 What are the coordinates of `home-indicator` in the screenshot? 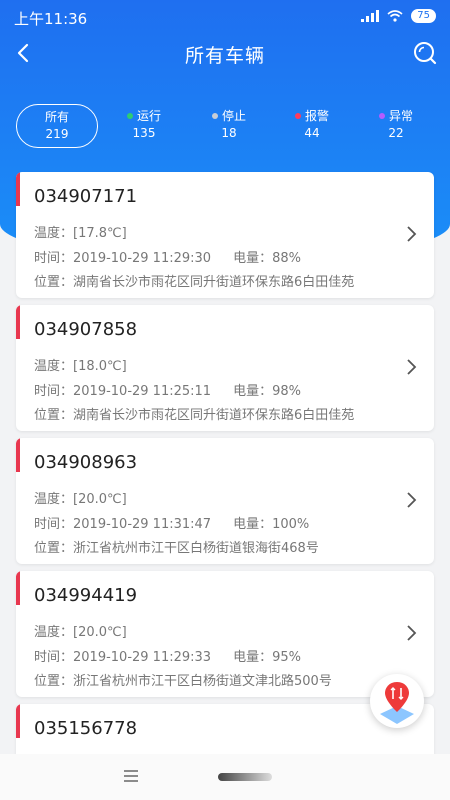 It's located at (245, 777).